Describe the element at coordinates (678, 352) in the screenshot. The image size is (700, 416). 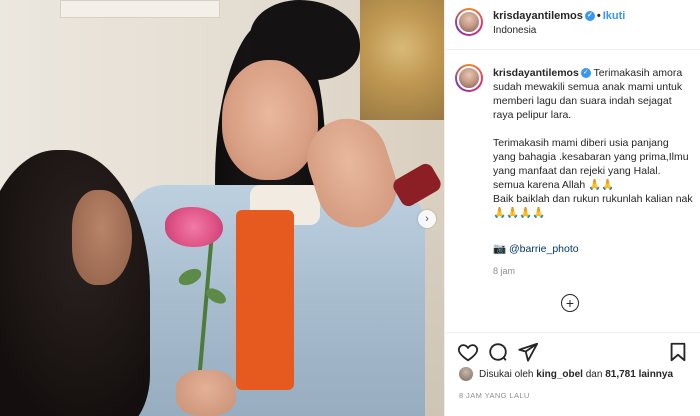
I see `bookmark-icon` at that location.